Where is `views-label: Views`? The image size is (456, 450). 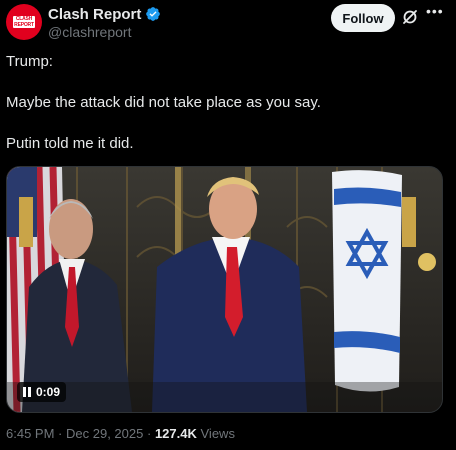 views-label: Views is located at coordinates (217, 433).